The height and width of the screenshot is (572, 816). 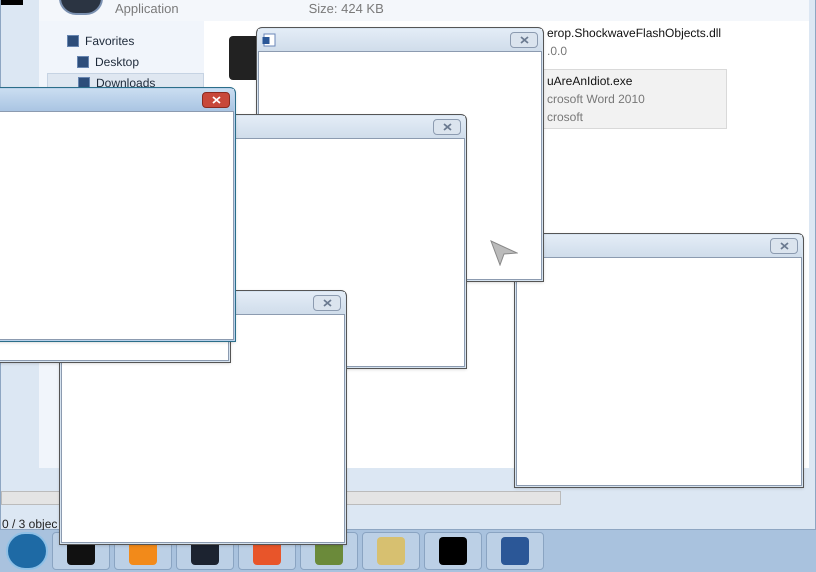 I want to click on cursor-arrow-icon, so click(x=504, y=253).